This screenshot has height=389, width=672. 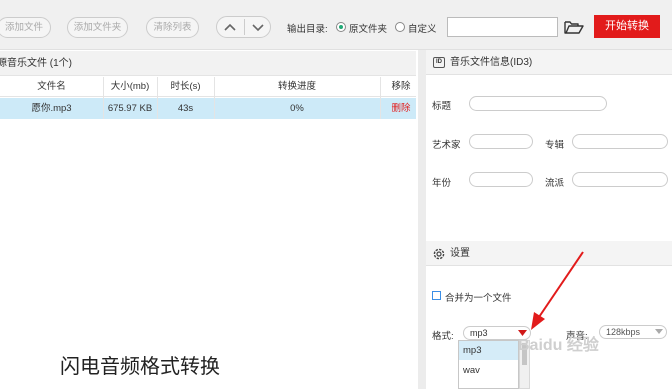 I want to click on gear-icon, so click(x=439, y=254).